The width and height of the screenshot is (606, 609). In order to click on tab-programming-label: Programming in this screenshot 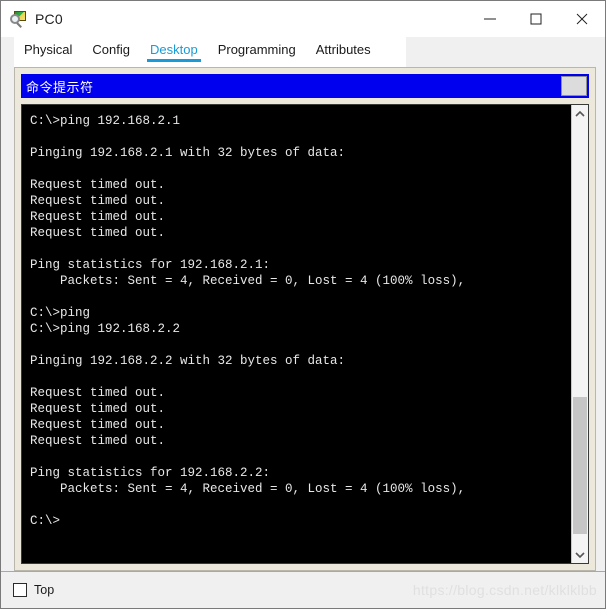, I will do `click(256, 49)`.